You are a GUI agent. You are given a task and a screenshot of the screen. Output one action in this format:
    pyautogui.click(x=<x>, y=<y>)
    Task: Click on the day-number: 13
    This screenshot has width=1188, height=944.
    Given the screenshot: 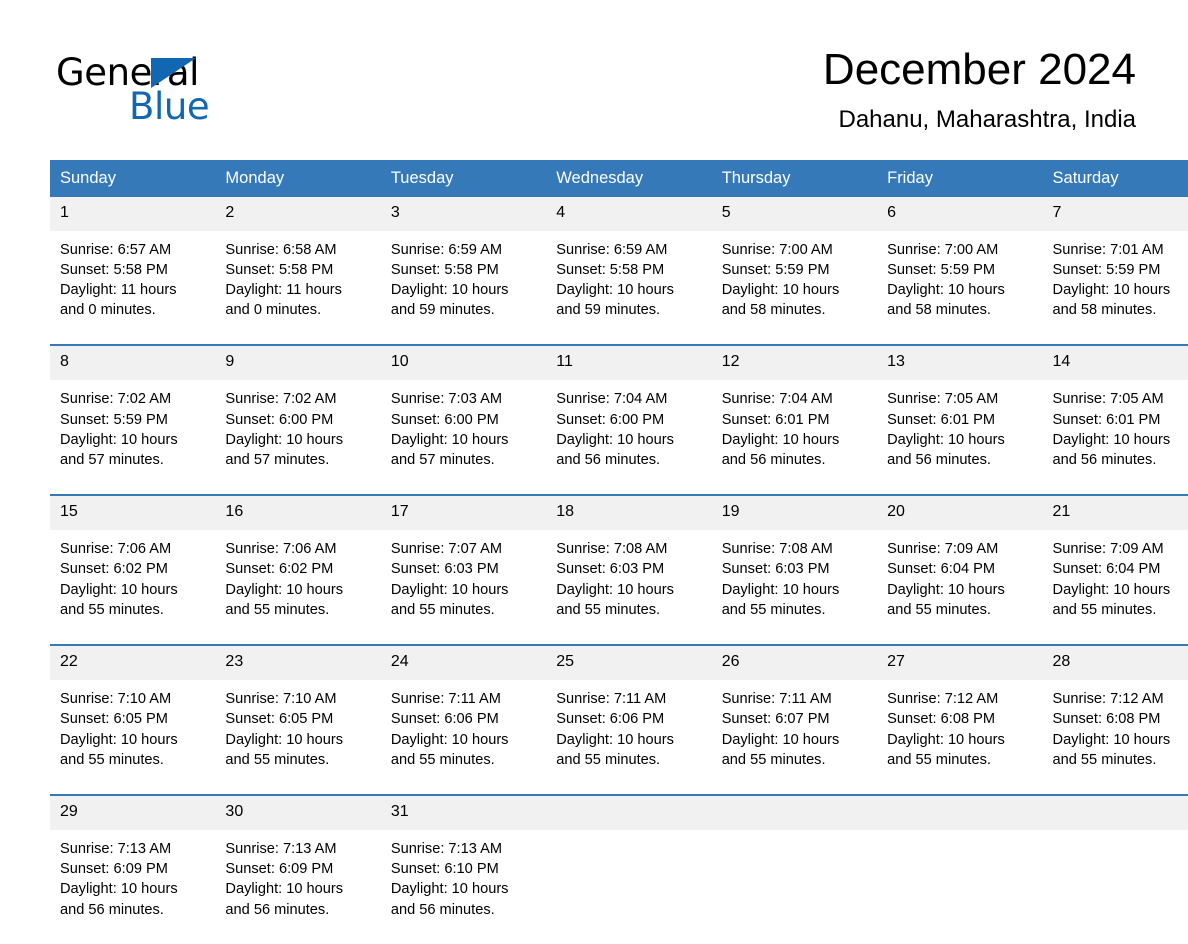 What is the action you would take?
    pyautogui.click(x=960, y=363)
    